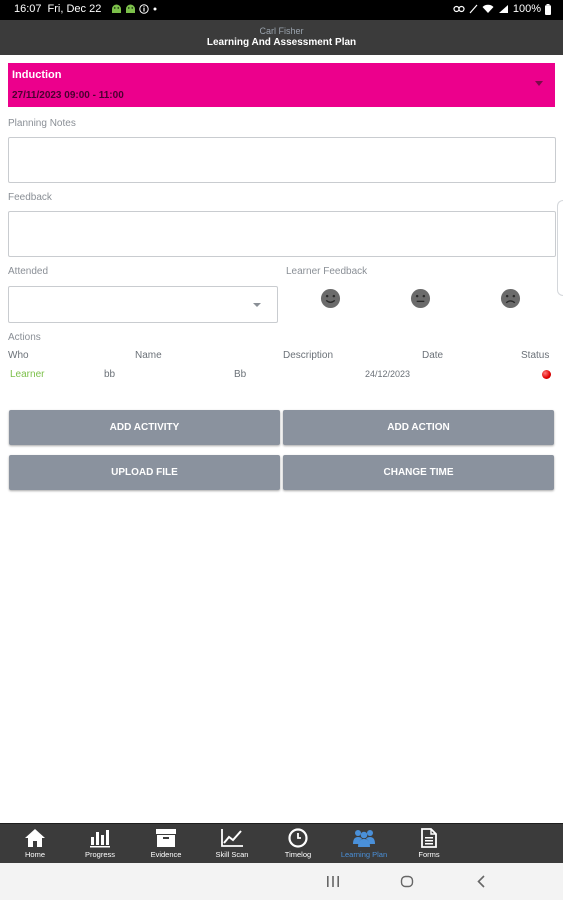 The height and width of the screenshot is (900, 563). Describe the element at coordinates (488, 8) in the screenshot. I see `wifi-icon` at that location.